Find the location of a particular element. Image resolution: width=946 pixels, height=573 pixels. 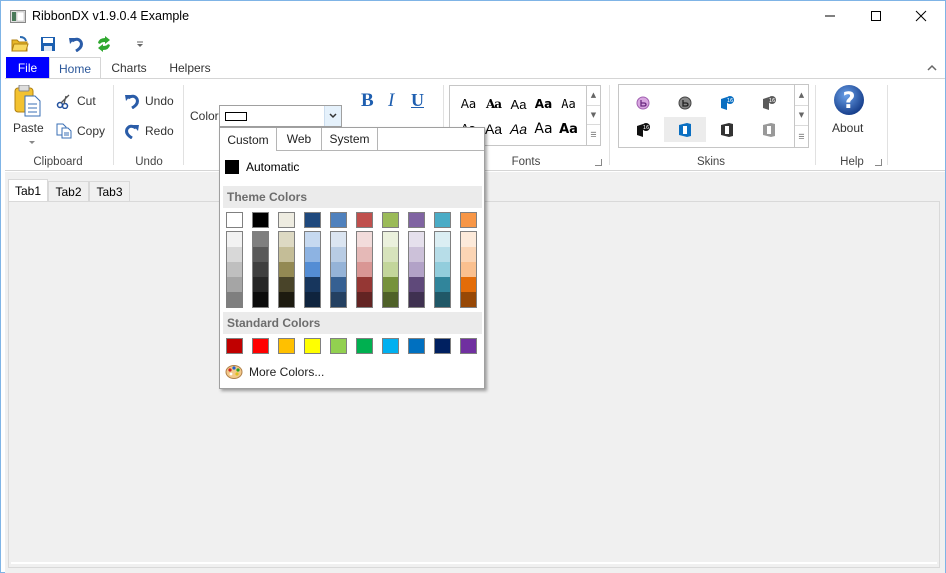

color-tab-web: Web is located at coordinates (299, 139).